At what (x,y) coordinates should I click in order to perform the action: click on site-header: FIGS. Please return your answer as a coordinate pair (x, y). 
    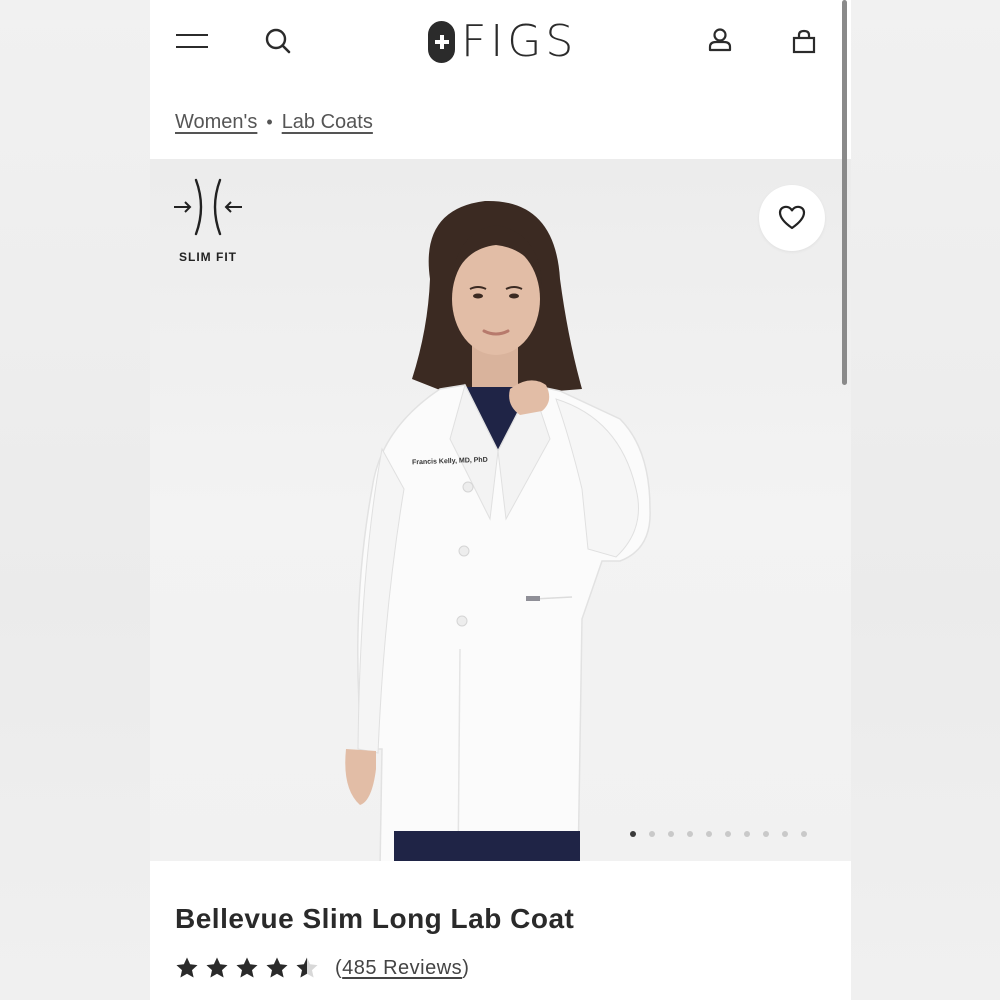
    Looking at the image, I should click on (500, 45).